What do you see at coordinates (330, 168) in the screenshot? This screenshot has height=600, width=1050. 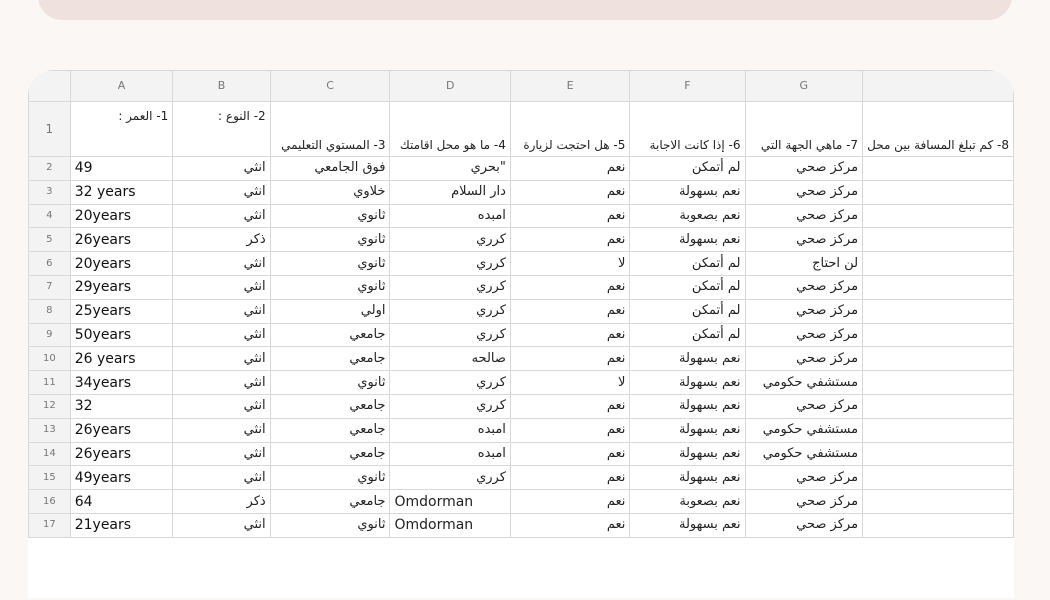 I see `cell-c: فوق الجامعي` at bounding box center [330, 168].